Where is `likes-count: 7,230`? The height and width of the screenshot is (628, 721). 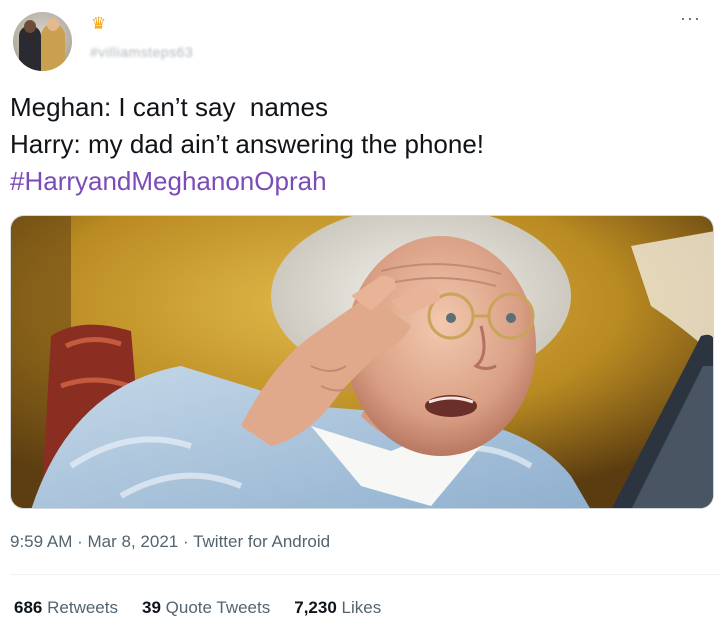
likes-count: 7,230 is located at coordinates (315, 607).